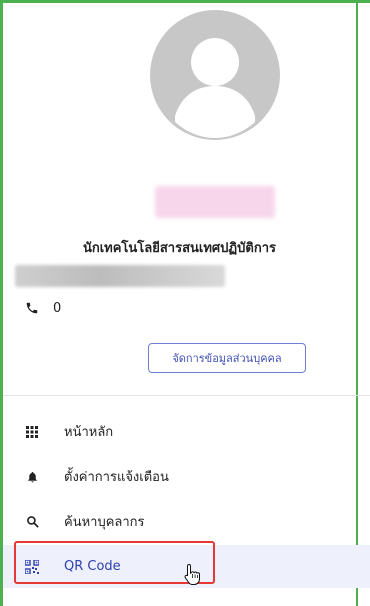 The image size is (370, 606). Describe the element at coordinates (92, 566) in the screenshot. I see `menu-item-label: QR Code` at that location.